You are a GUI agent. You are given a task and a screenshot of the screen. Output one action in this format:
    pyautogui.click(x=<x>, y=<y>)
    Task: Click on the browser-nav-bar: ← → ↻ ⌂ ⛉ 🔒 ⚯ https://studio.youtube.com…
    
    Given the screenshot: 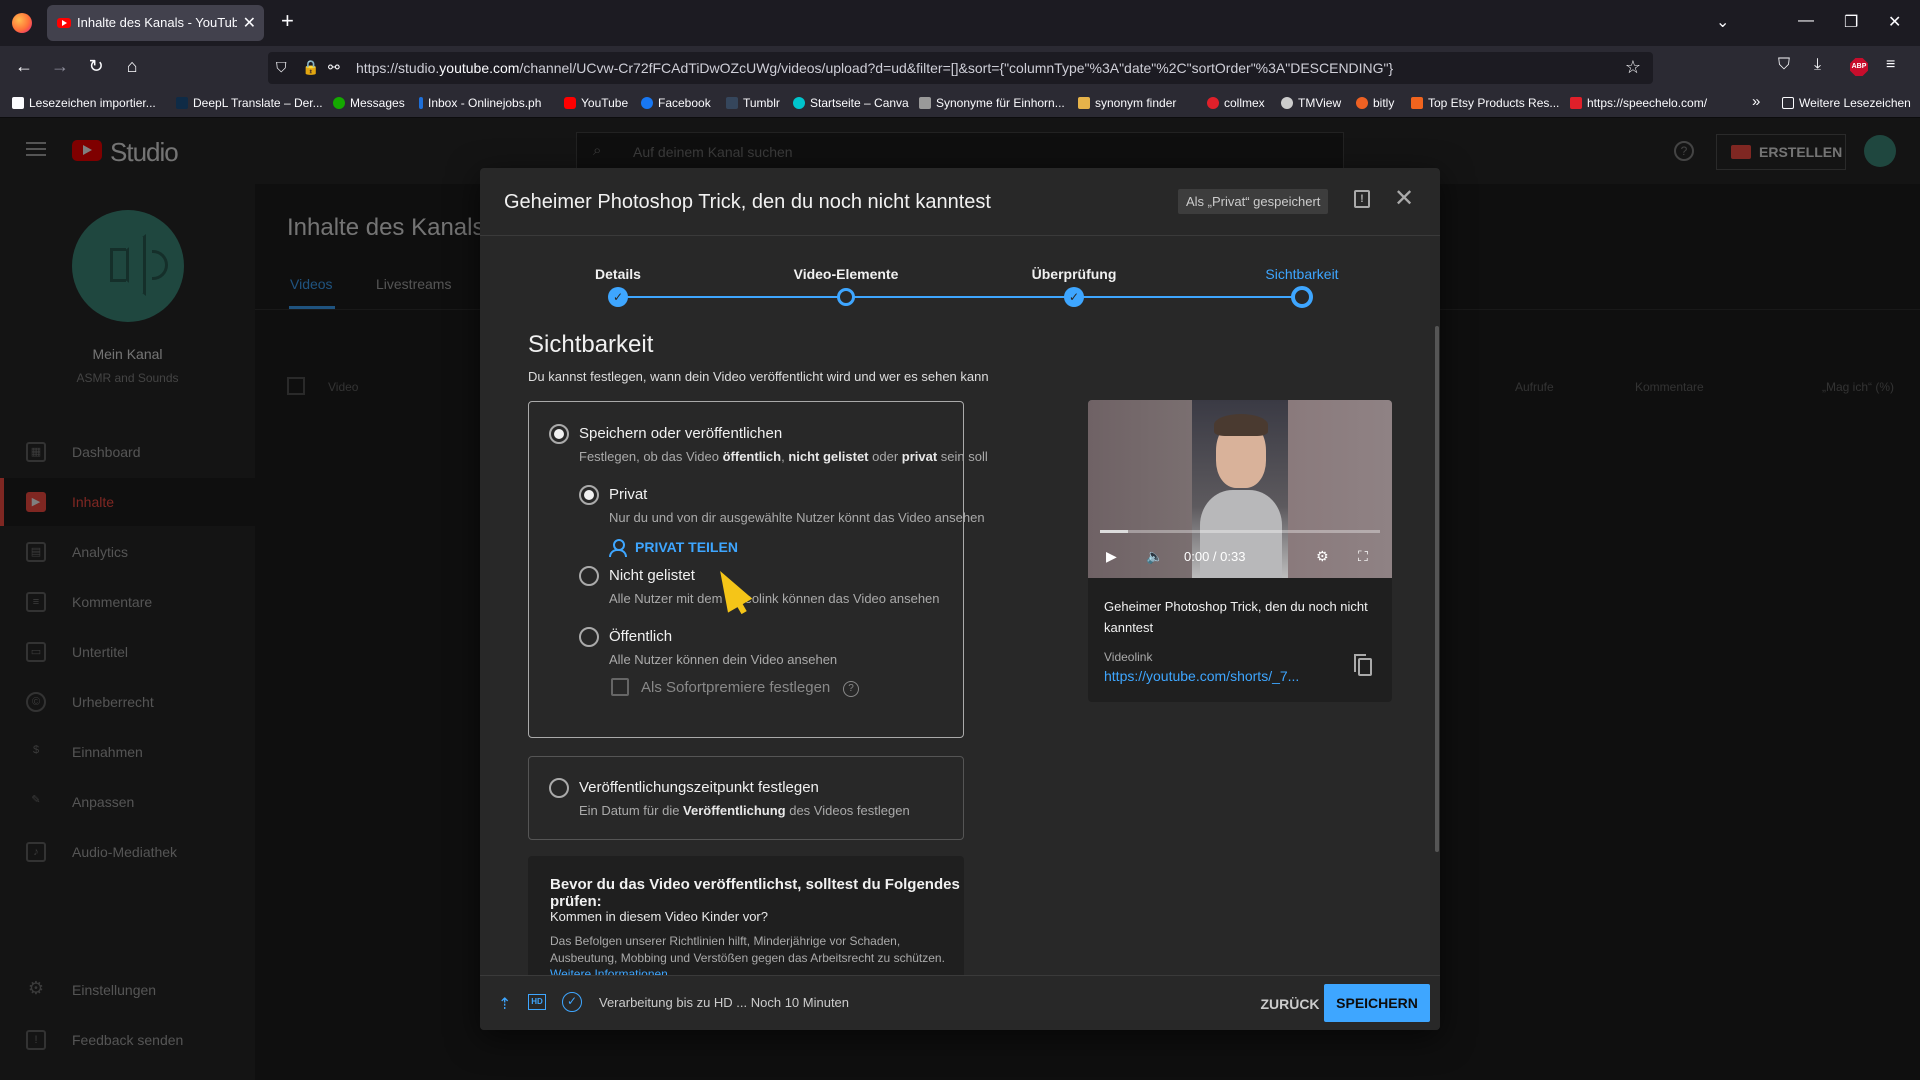 What is the action you would take?
    pyautogui.click(x=960, y=68)
    